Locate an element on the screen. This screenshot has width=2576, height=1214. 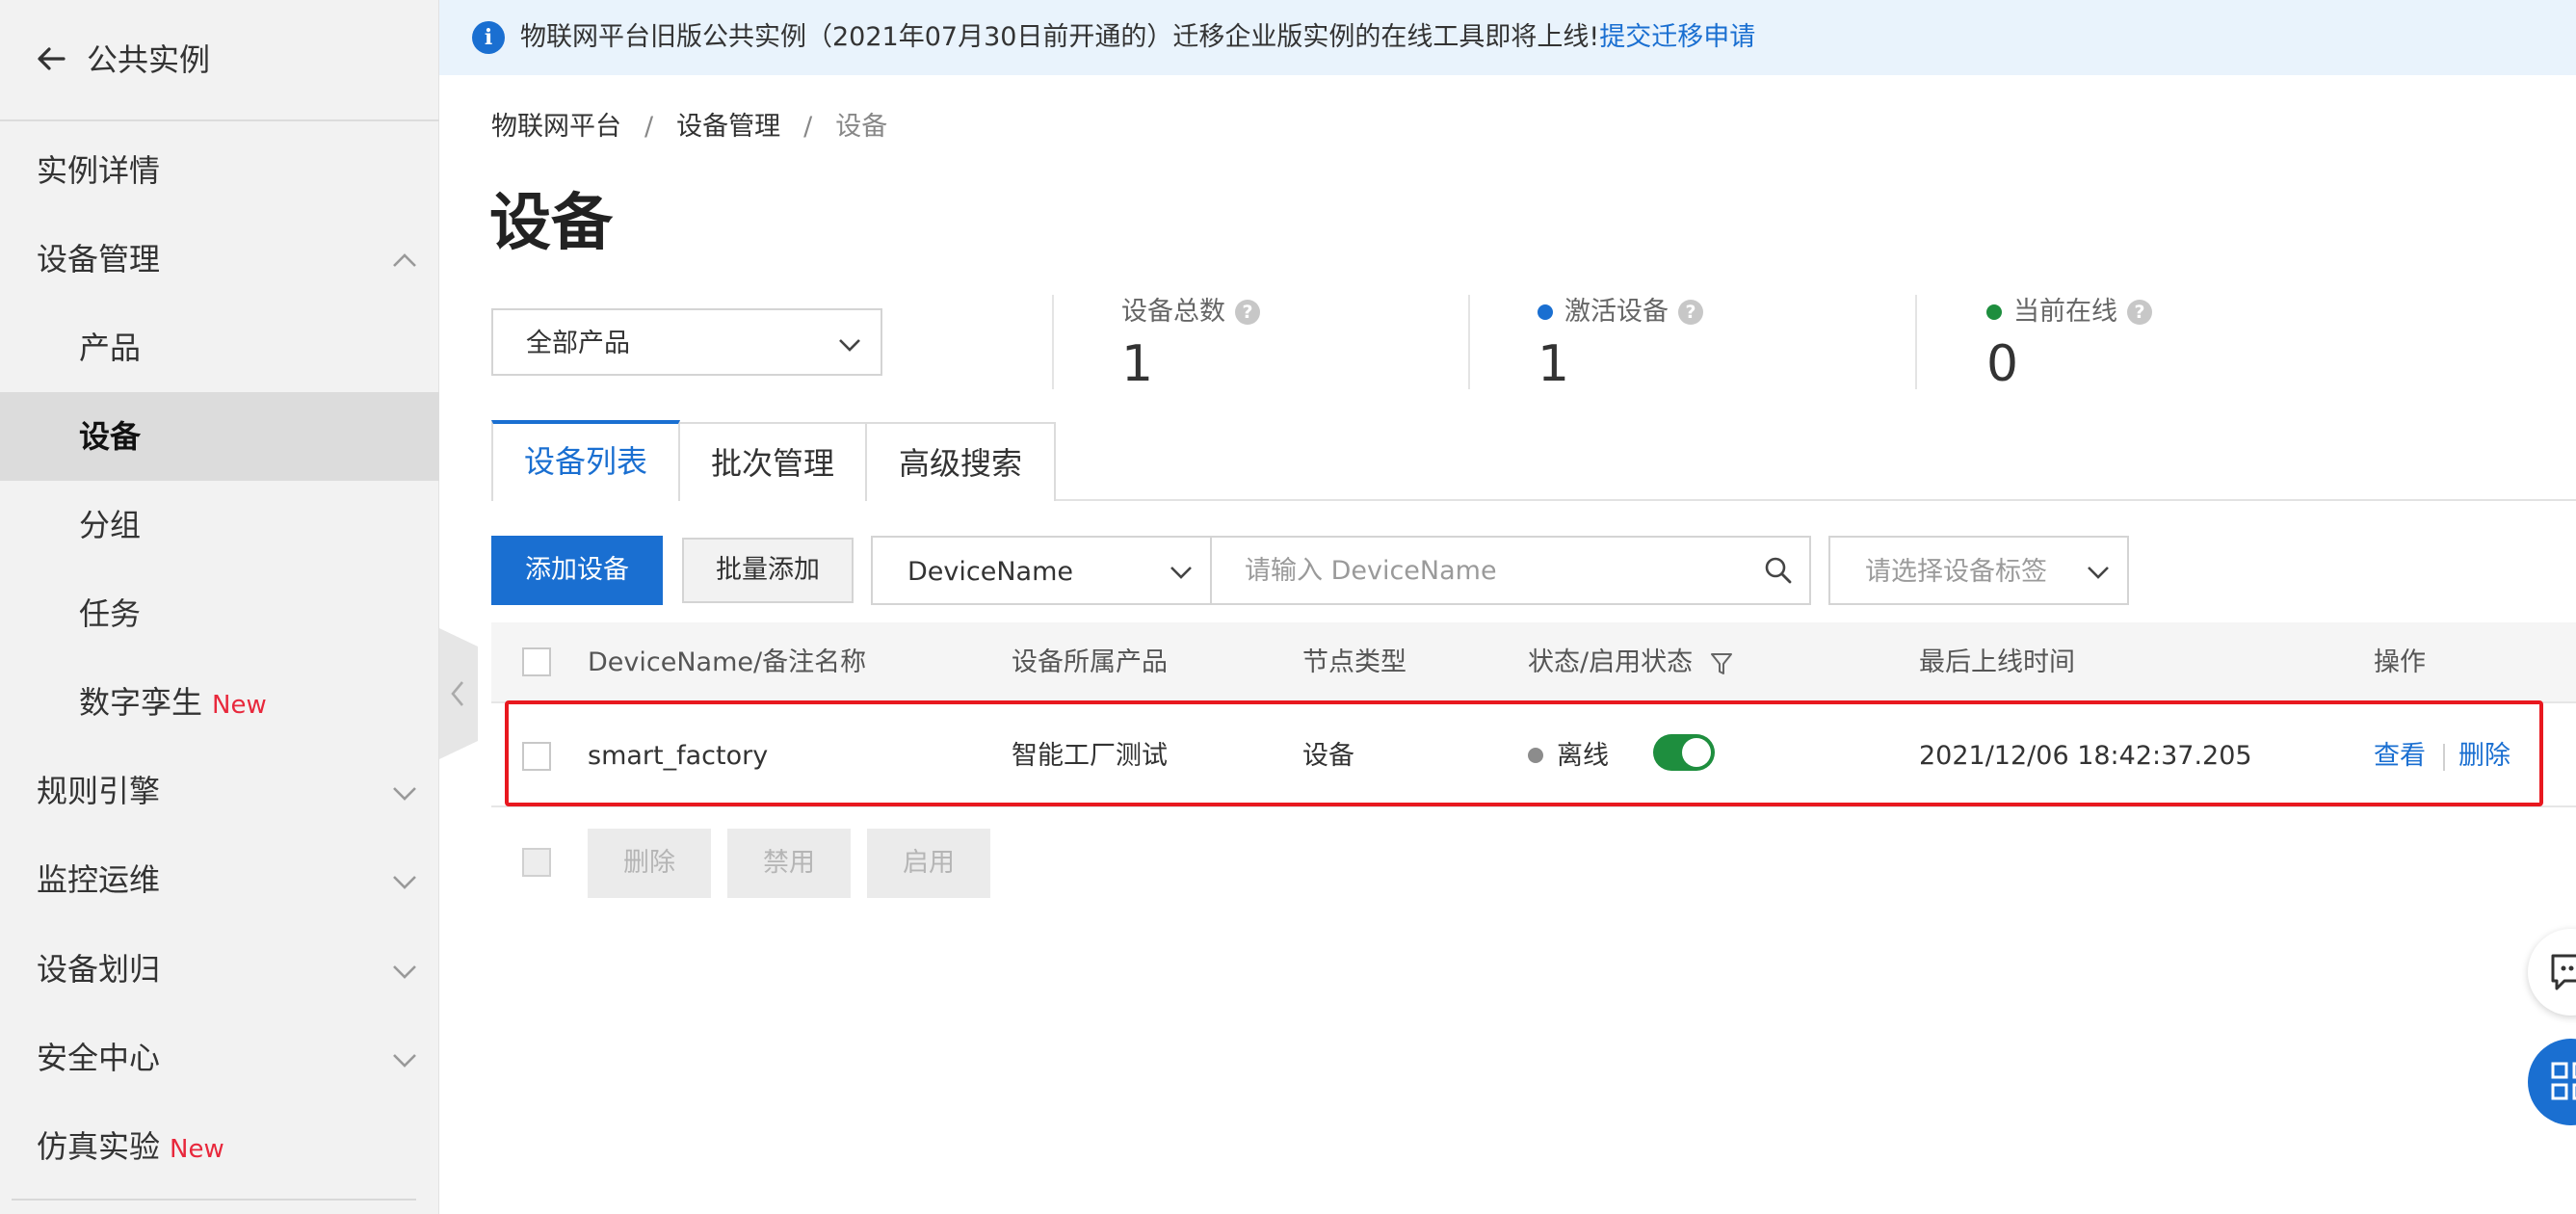
row-checkbox is located at coordinates (536, 756).